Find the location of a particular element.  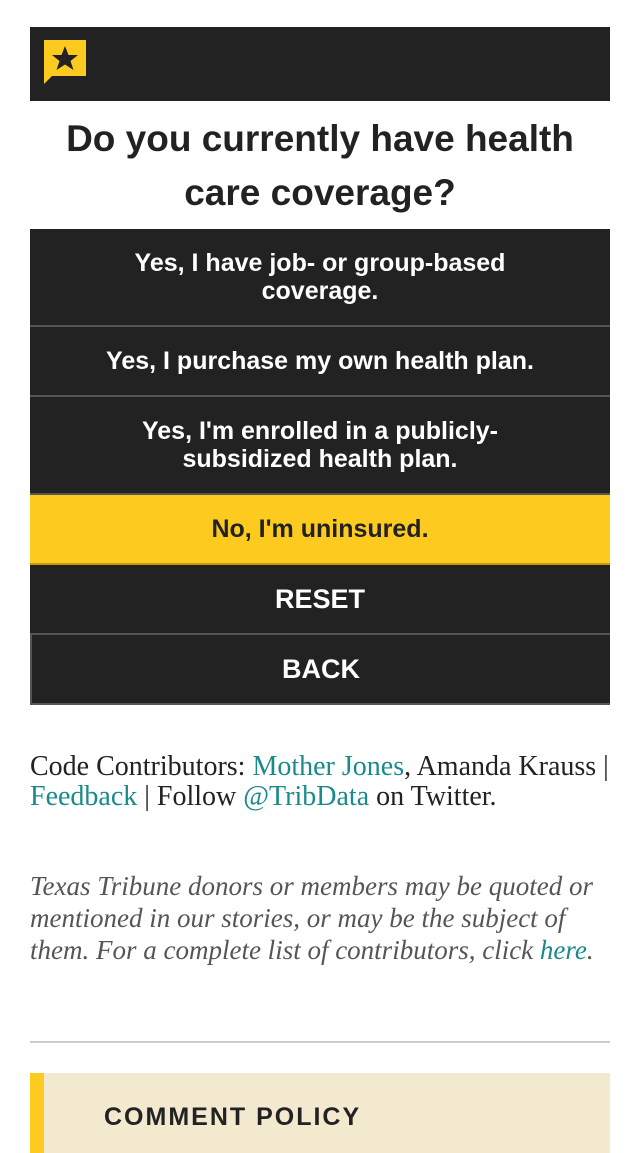

back-label: BACK is located at coordinates (321, 669).